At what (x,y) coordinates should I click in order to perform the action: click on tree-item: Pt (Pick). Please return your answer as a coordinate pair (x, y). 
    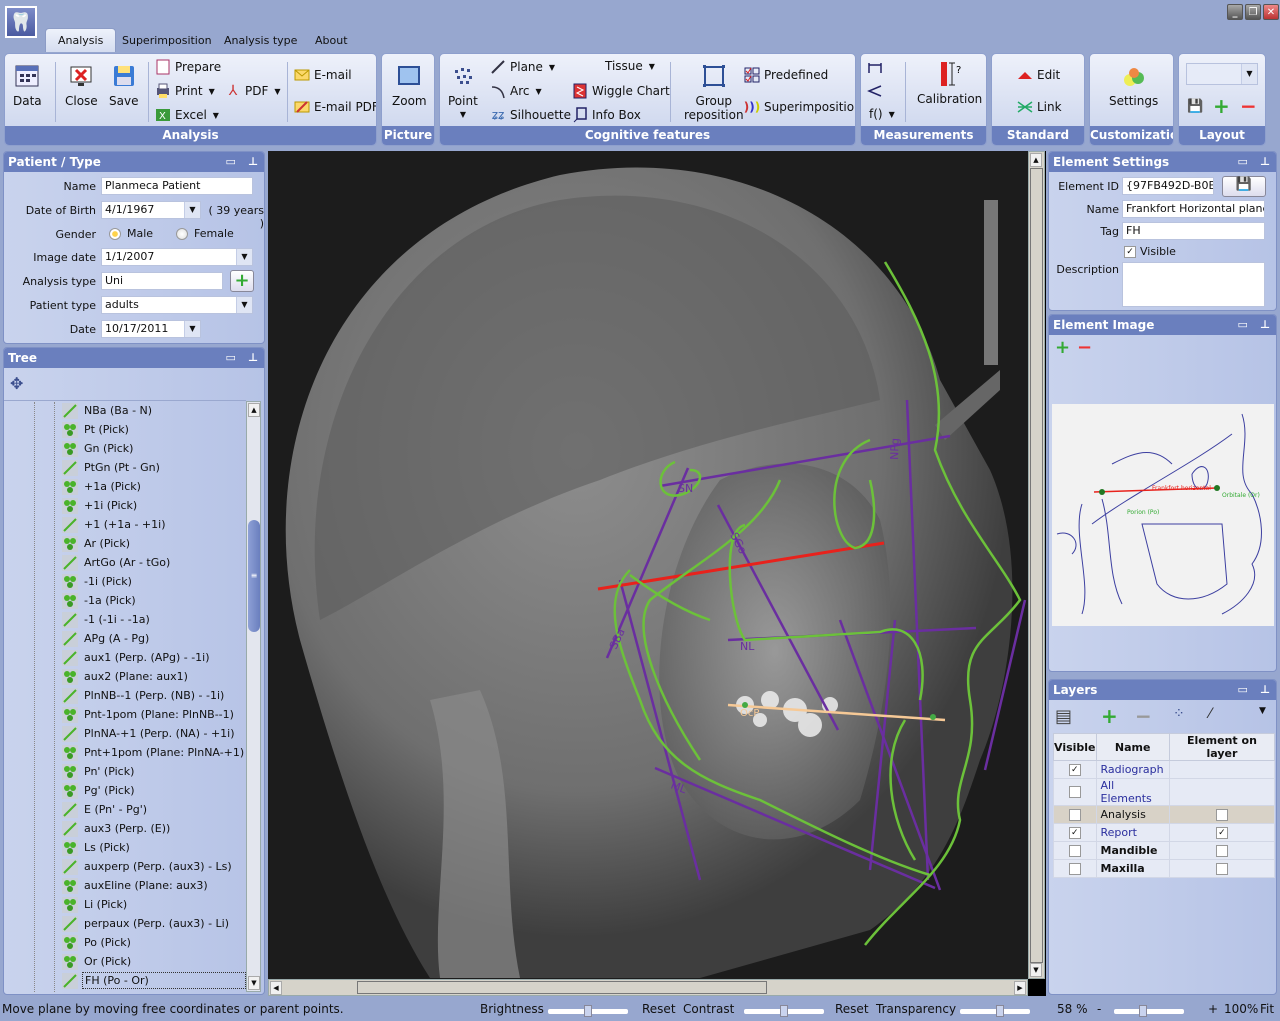
    Looking at the image, I should click on (96, 429).